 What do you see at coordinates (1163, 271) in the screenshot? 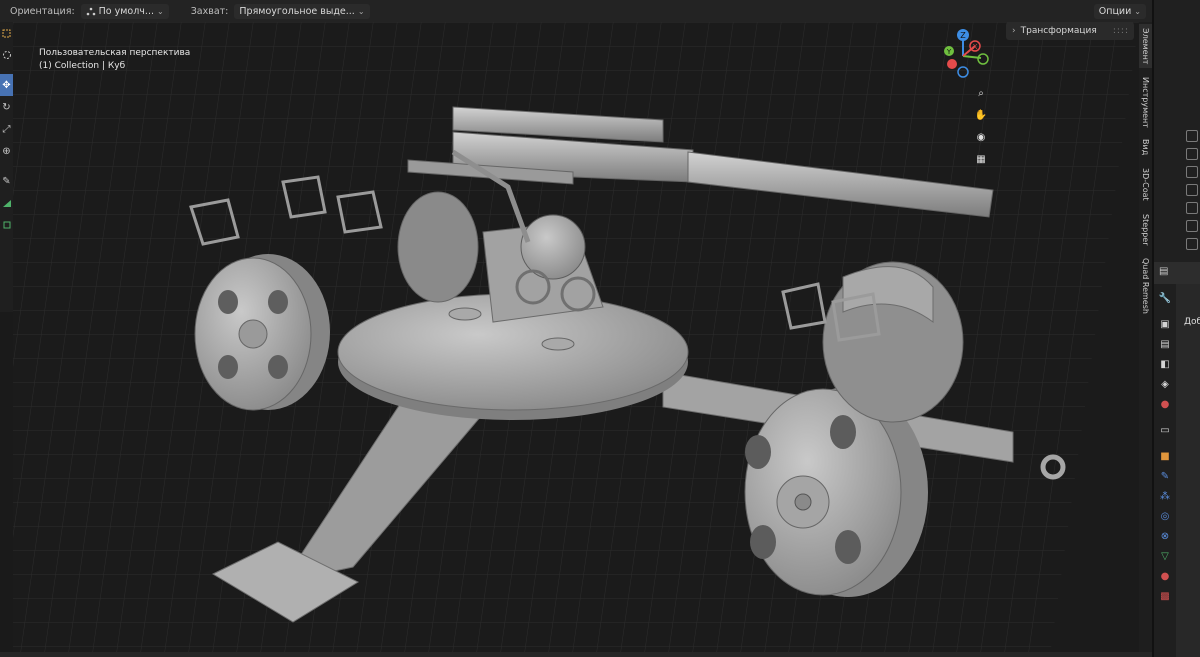
I see `editor-type-icon: ▤` at bounding box center [1163, 271].